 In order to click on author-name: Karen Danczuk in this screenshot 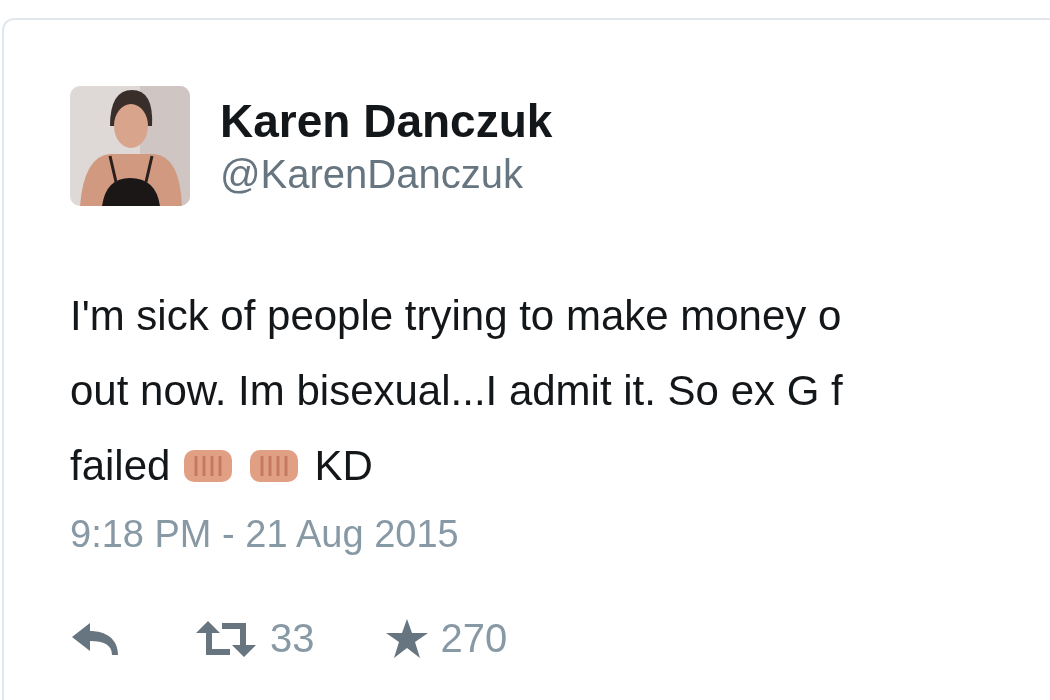, I will do `click(386, 121)`.